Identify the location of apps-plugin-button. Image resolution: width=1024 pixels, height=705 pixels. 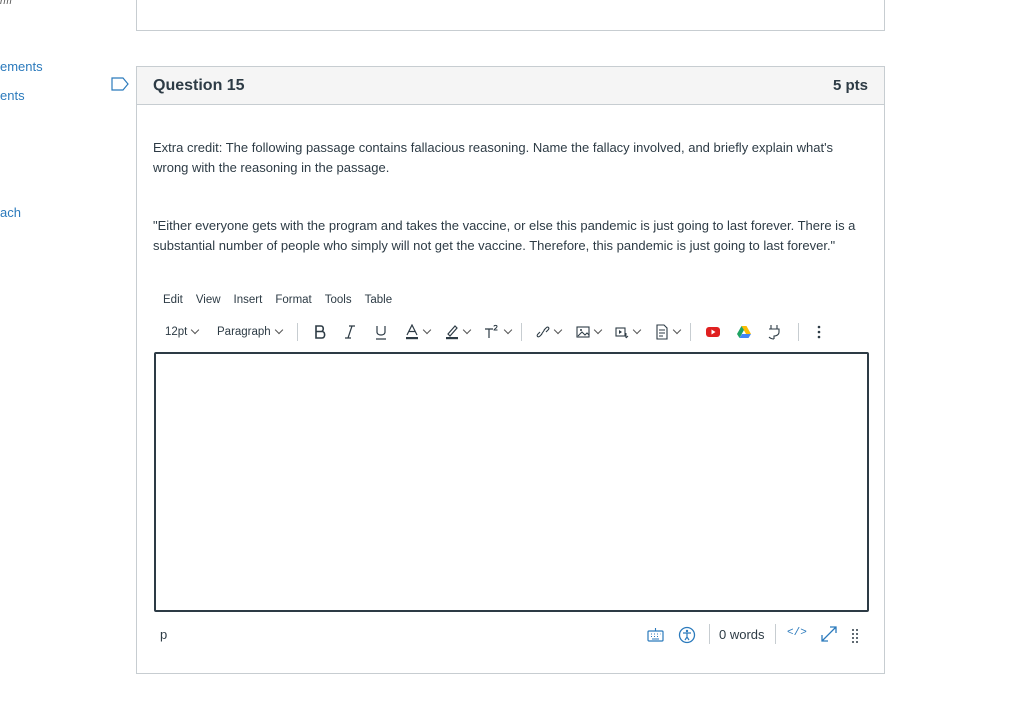
(774, 332).